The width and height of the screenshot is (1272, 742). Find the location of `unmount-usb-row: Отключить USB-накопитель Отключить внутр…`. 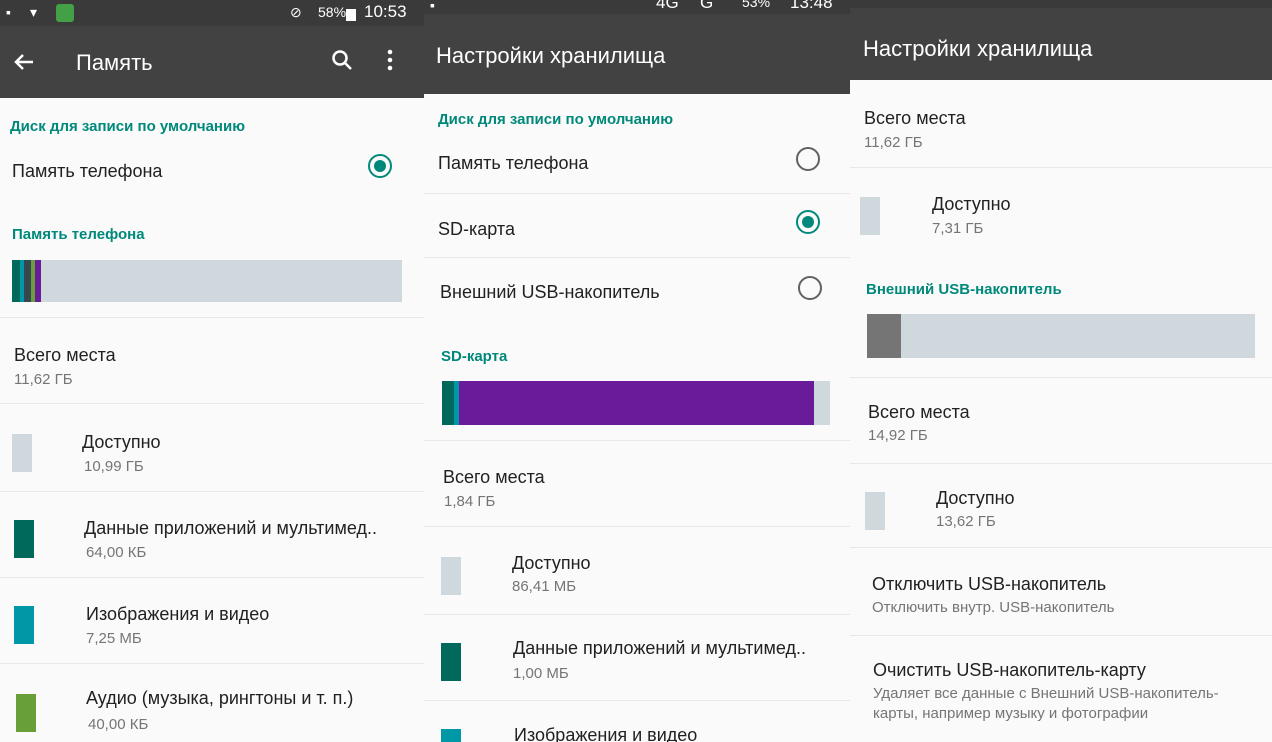

unmount-usb-row: Отключить USB-накопитель Отключить внутр… is located at coordinates (1061, 592).